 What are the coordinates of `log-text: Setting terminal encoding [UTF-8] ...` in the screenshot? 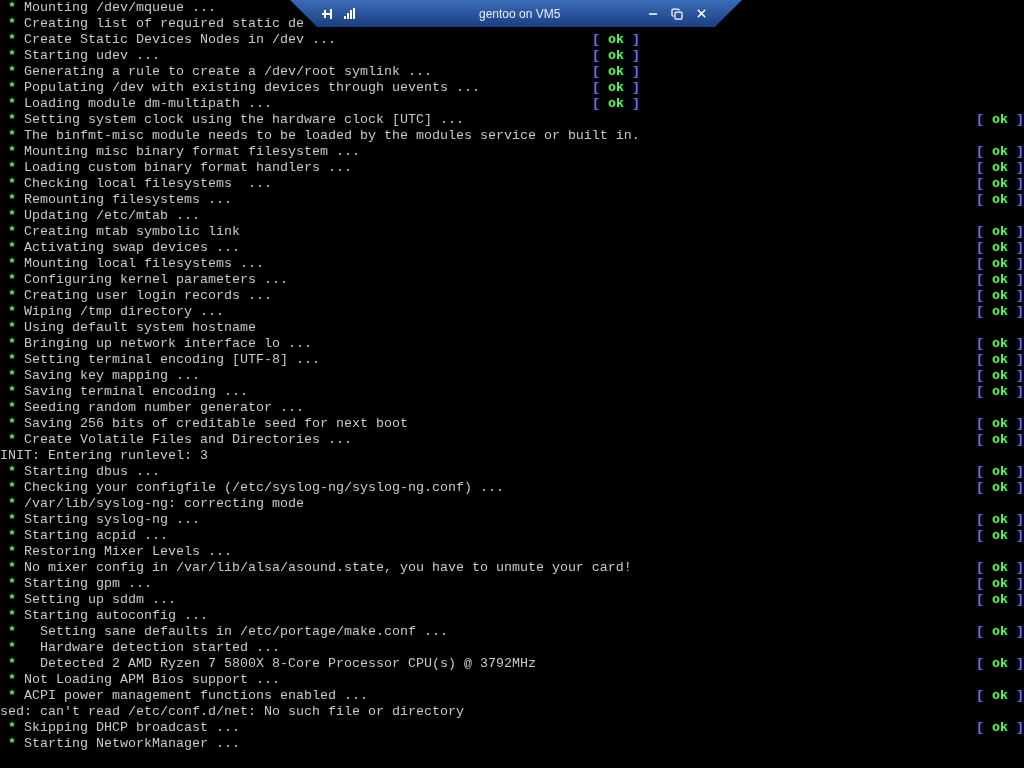 It's located at (172, 359).